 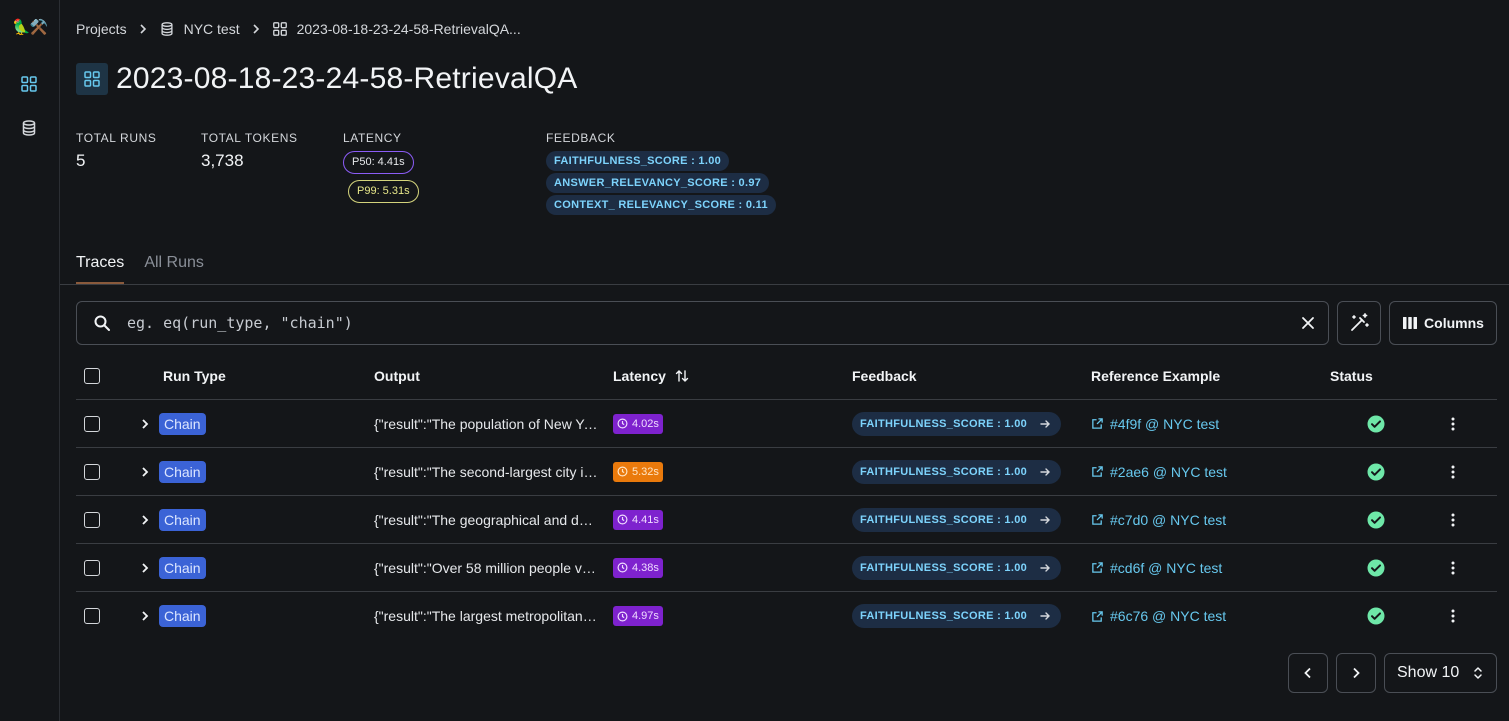 I want to click on reference-link: #4f9f @ NYC test, so click(x=1155, y=424).